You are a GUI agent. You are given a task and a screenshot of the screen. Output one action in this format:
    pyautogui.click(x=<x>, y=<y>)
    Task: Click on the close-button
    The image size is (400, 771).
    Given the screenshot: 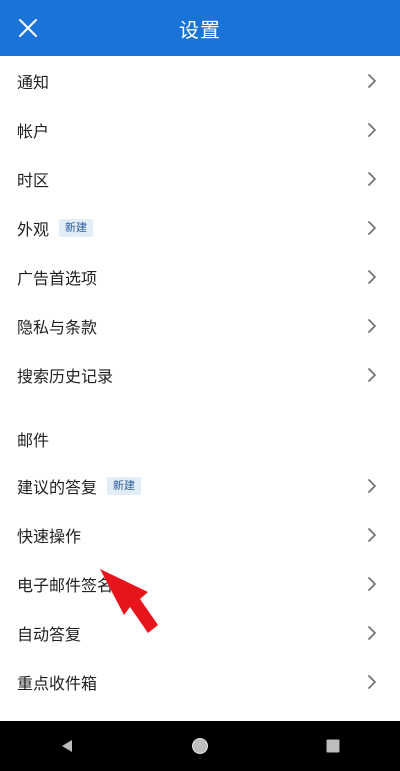 What is the action you would take?
    pyautogui.click(x=28, y=28)
    